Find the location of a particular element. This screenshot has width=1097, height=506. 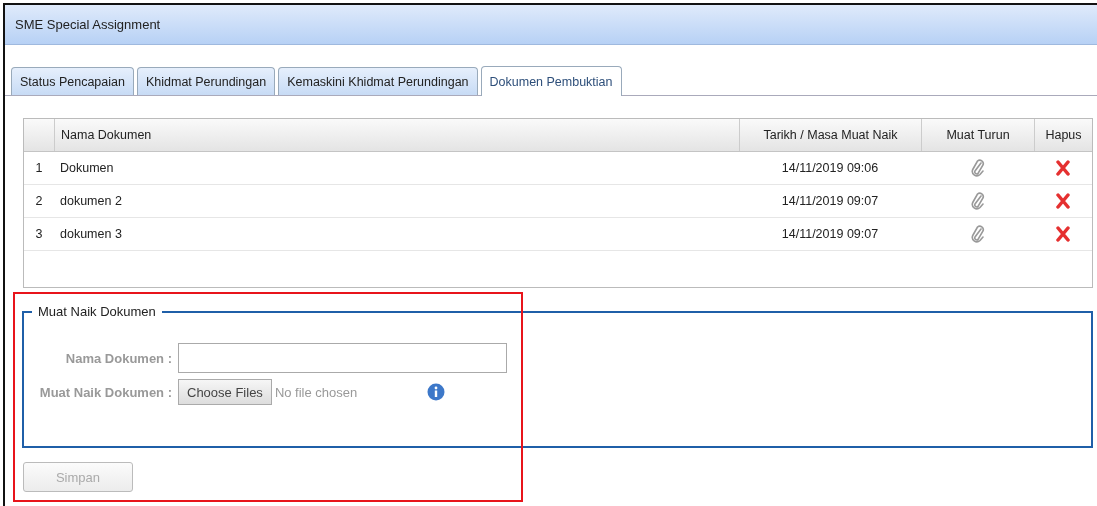

file-status: No file chosen is located at coordinates (316, 392).